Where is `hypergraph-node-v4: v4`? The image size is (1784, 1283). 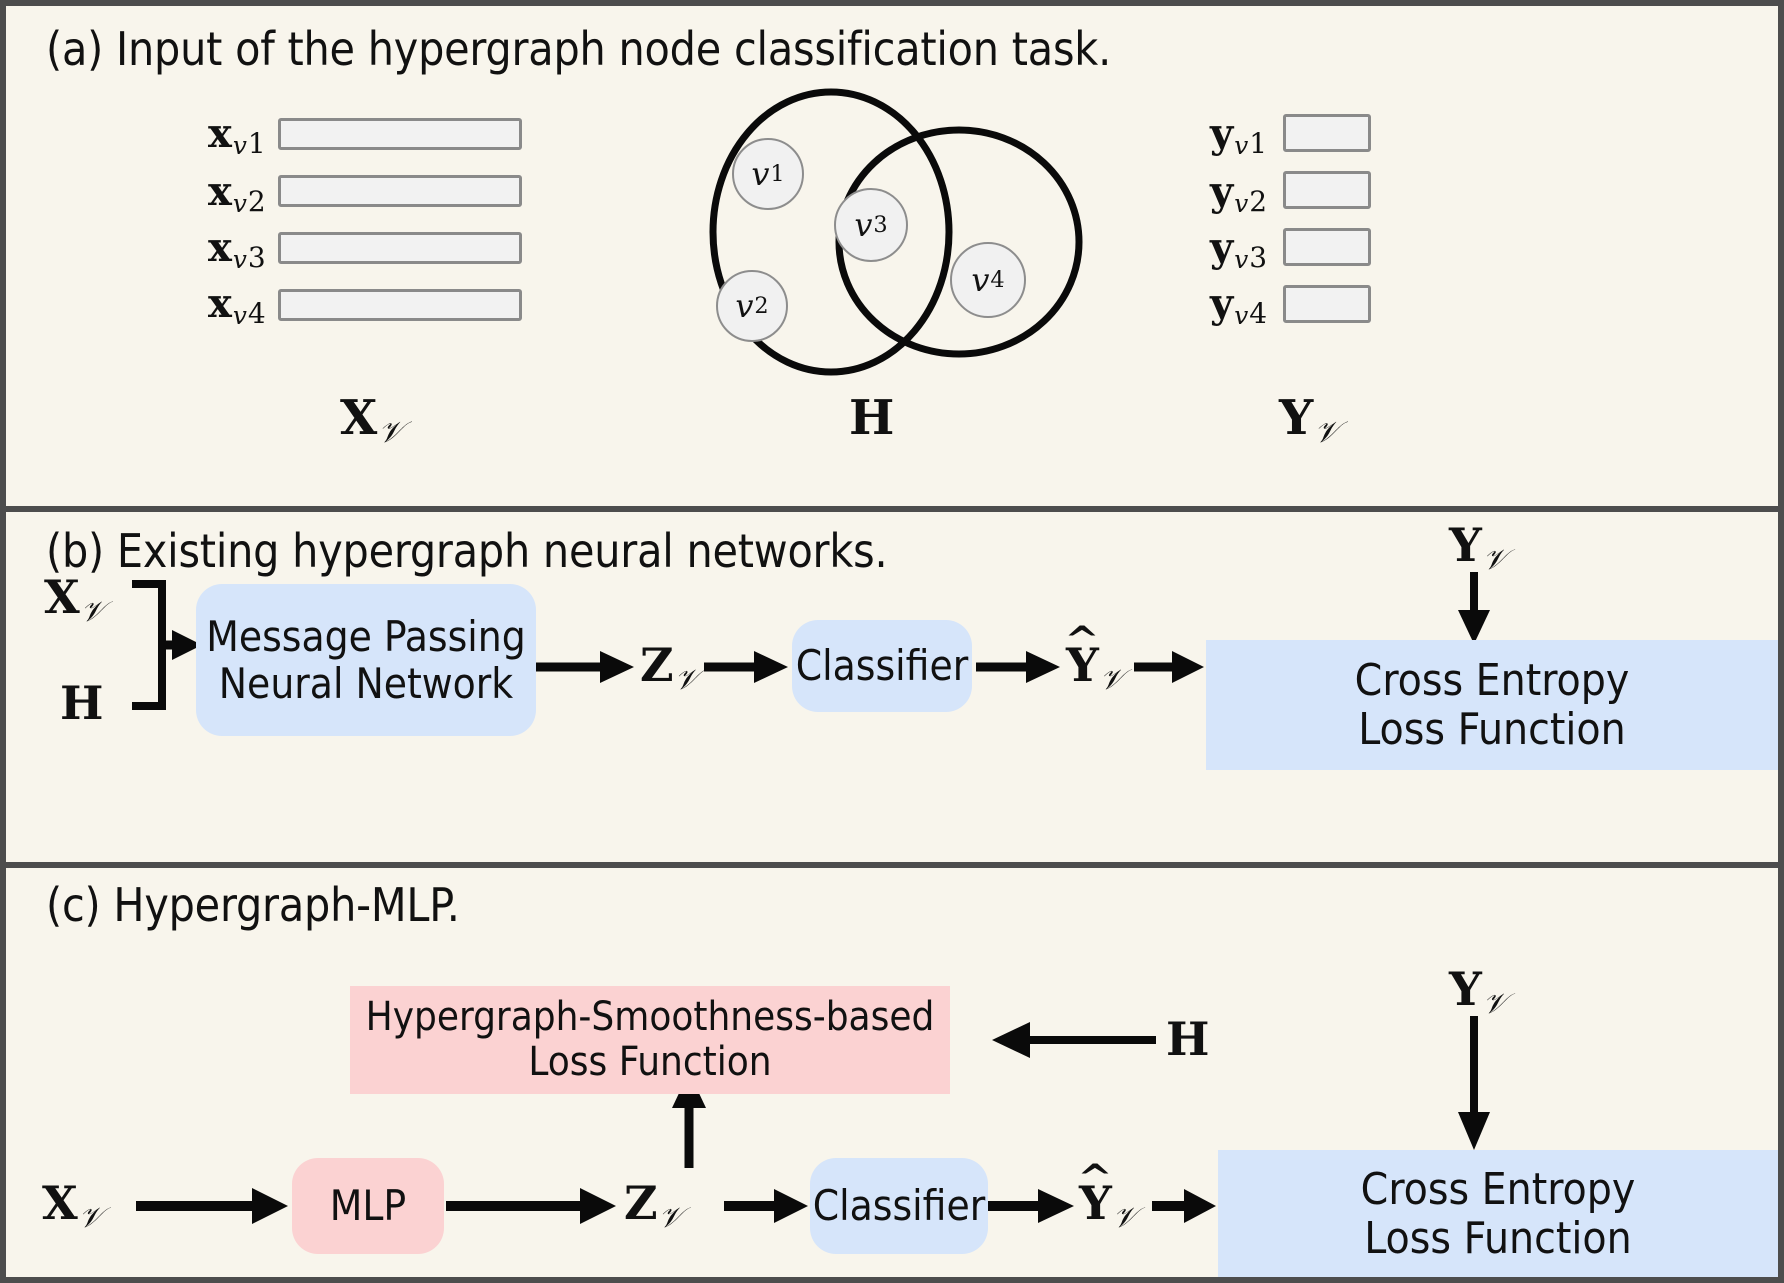 hypergraph-node-v4: v4 is located at coordinates (988, 280).